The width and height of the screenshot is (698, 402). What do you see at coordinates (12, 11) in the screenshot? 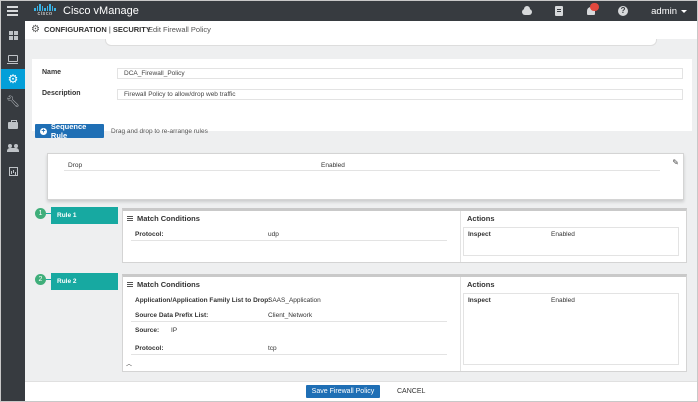
I see `hamburger-icon` at bounding box center [12, 11].